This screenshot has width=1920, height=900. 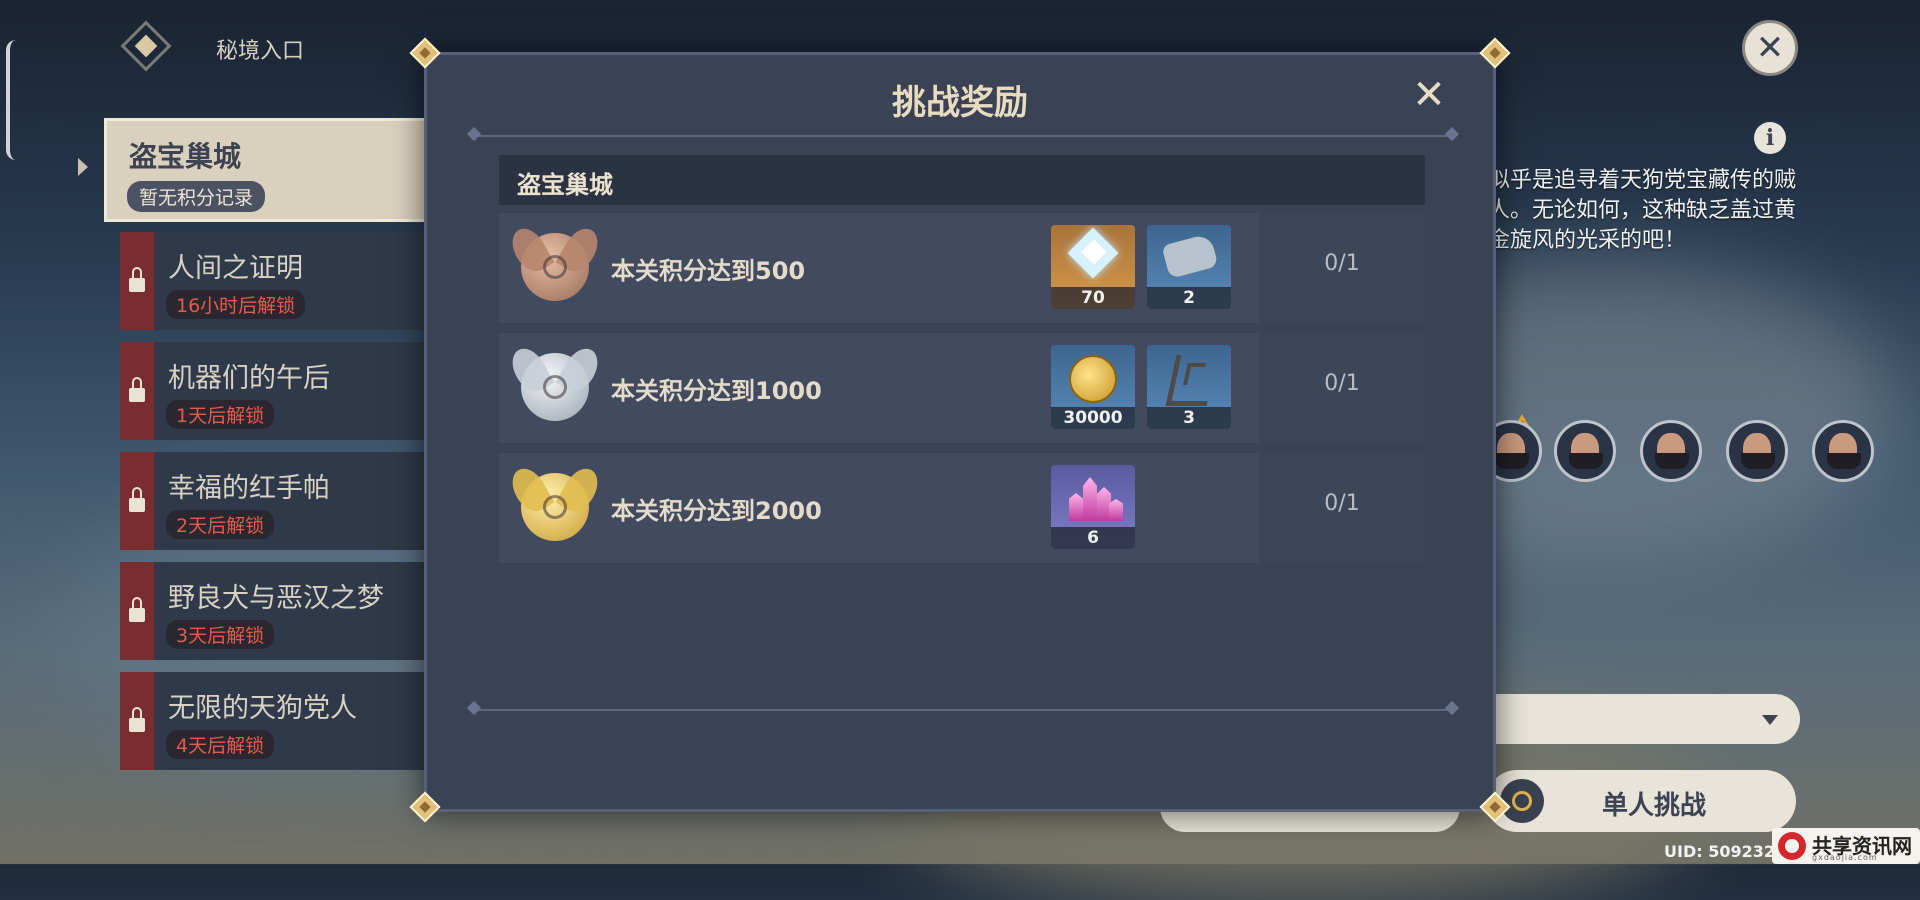 I want to click on silver-medal-icon, so click(x=555, y=387).